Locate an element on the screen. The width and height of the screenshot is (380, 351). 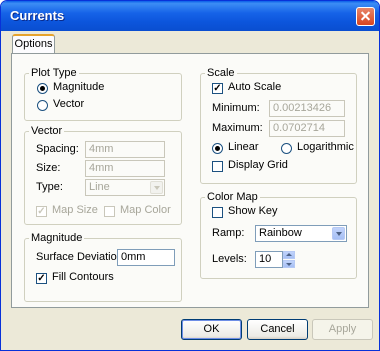
ok-button-label: OK is located at coordinates (211, 329).